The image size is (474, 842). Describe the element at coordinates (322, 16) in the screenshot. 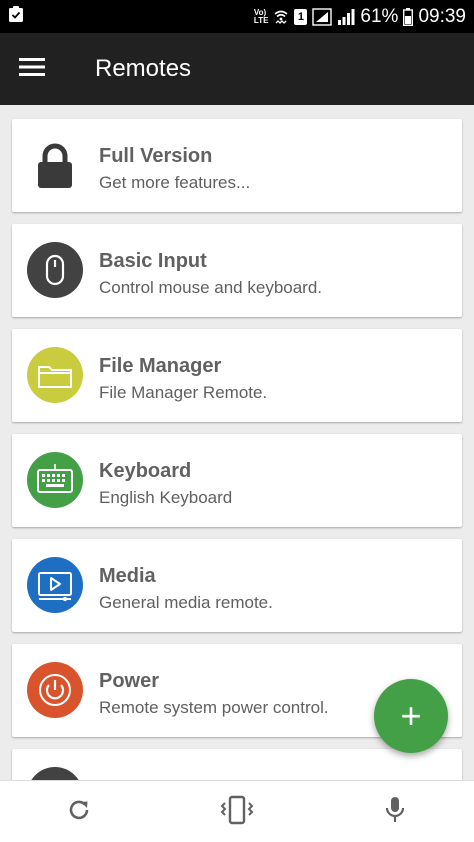

I see `signal-sim1-icon` at that location.